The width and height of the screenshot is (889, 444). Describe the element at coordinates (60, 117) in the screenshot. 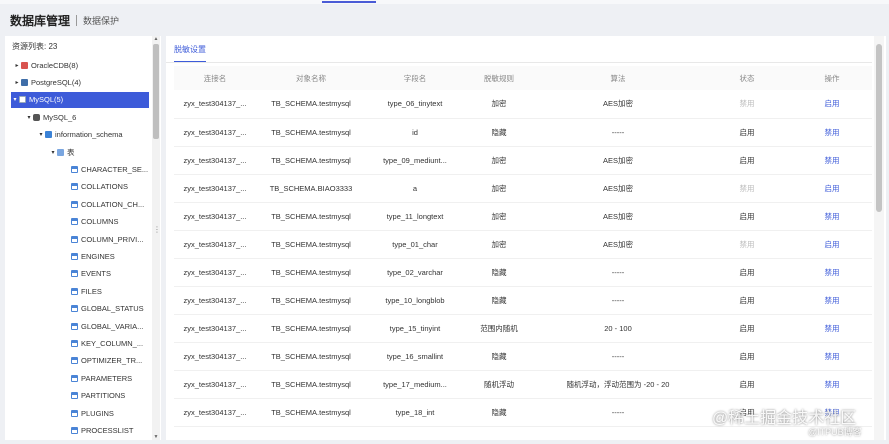

I see `tree-item-label: MySQL_6` at that location.